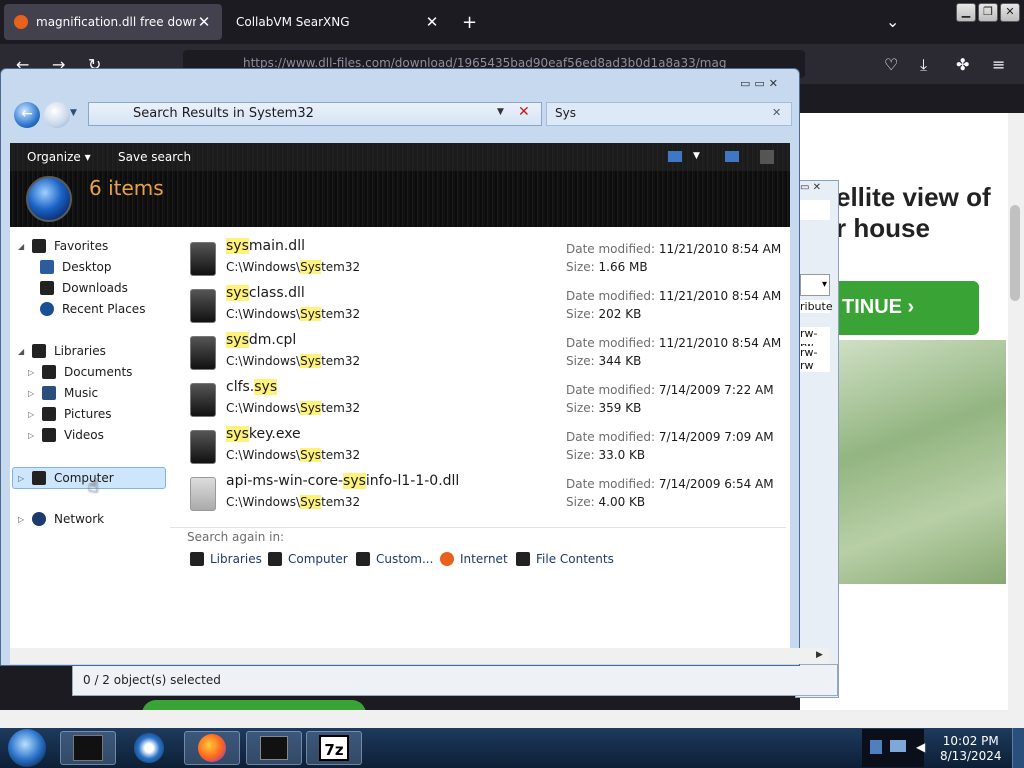  Describe the element at coordinates (819, 655) in the screenshot. I see `scroll-right-arrow-icon: ▶` at that location.